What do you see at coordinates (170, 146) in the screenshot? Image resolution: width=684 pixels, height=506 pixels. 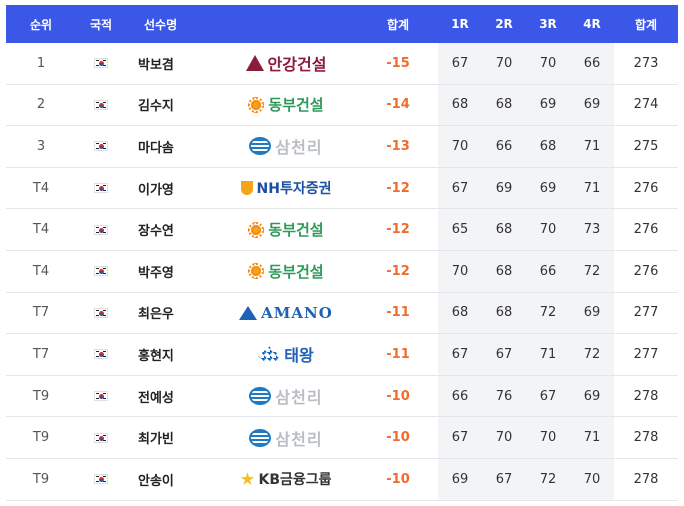 I see `player-name: 마다솜` at bounding box center [170, 146].